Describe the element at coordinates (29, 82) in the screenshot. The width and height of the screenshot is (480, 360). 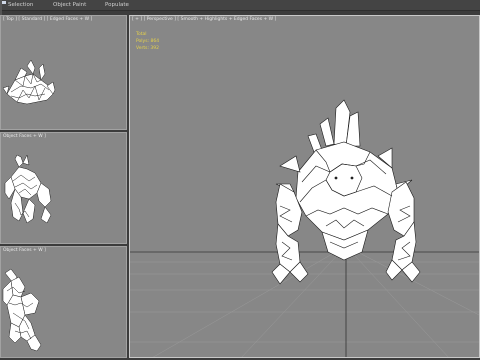
I see `mesh-top-view` at that location.